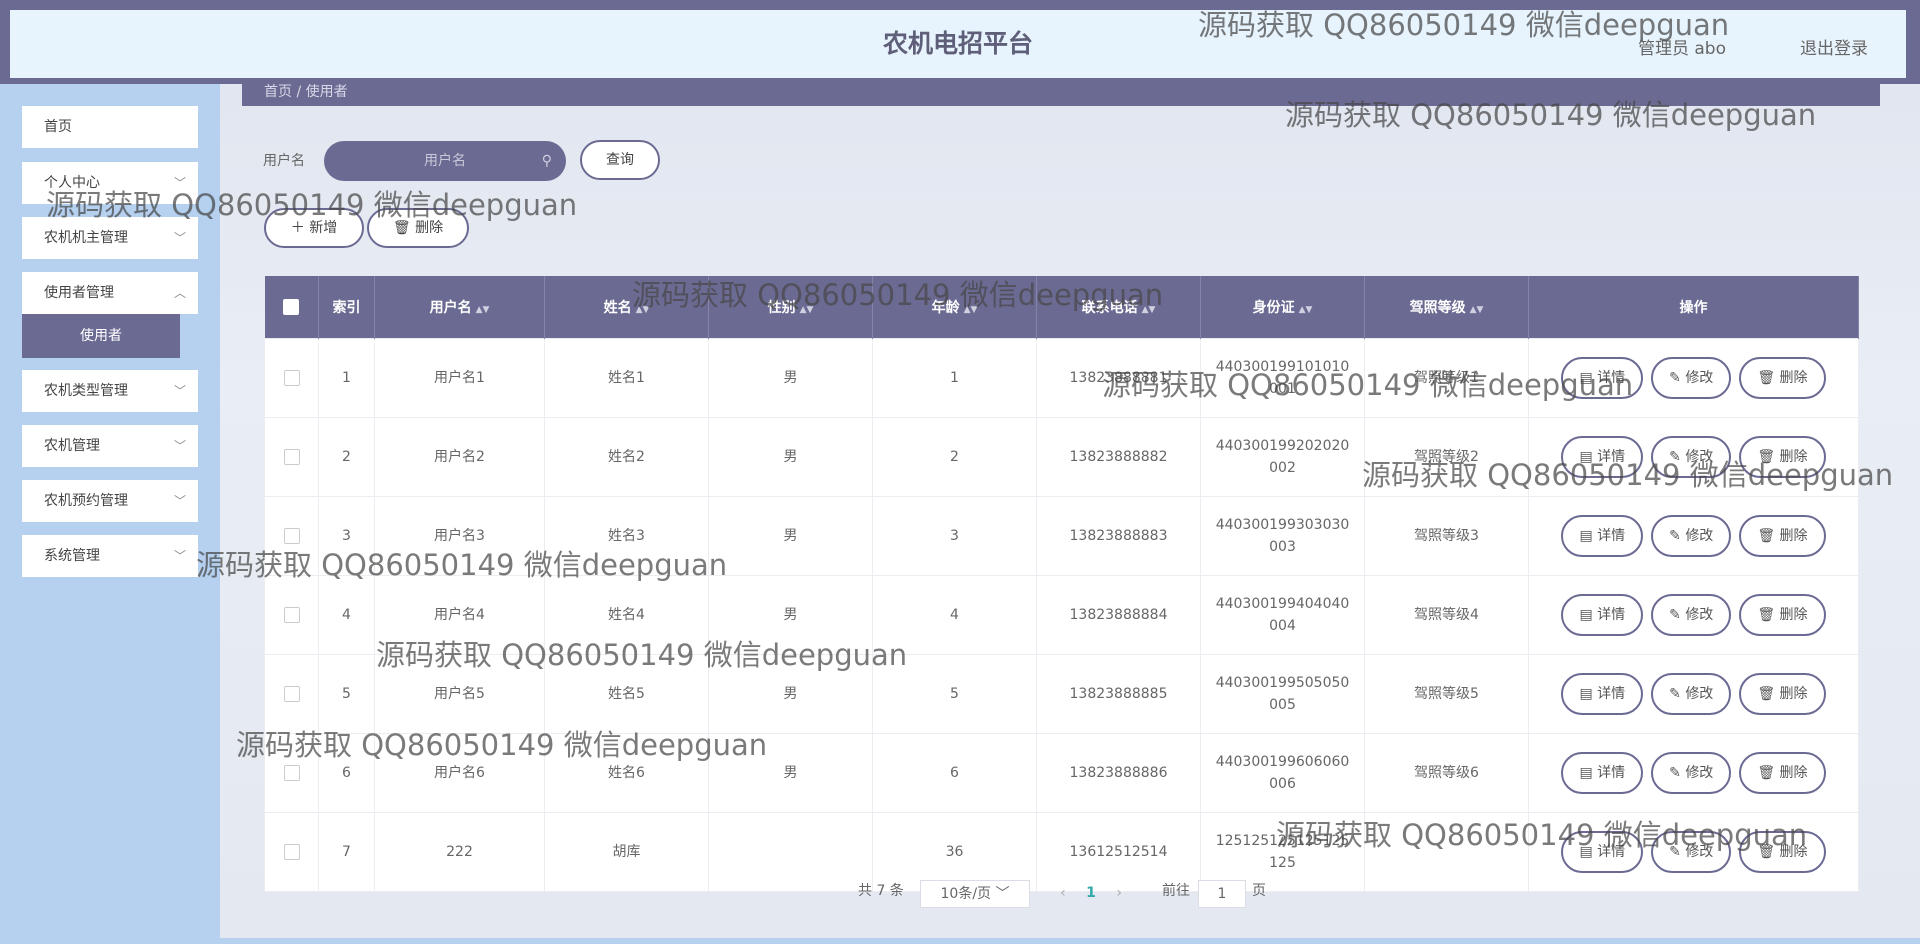  What do you see at coordinates (626, 457) in the screenshot?
I see `cell-name: 姓名2` at bounding box center [626, 457].